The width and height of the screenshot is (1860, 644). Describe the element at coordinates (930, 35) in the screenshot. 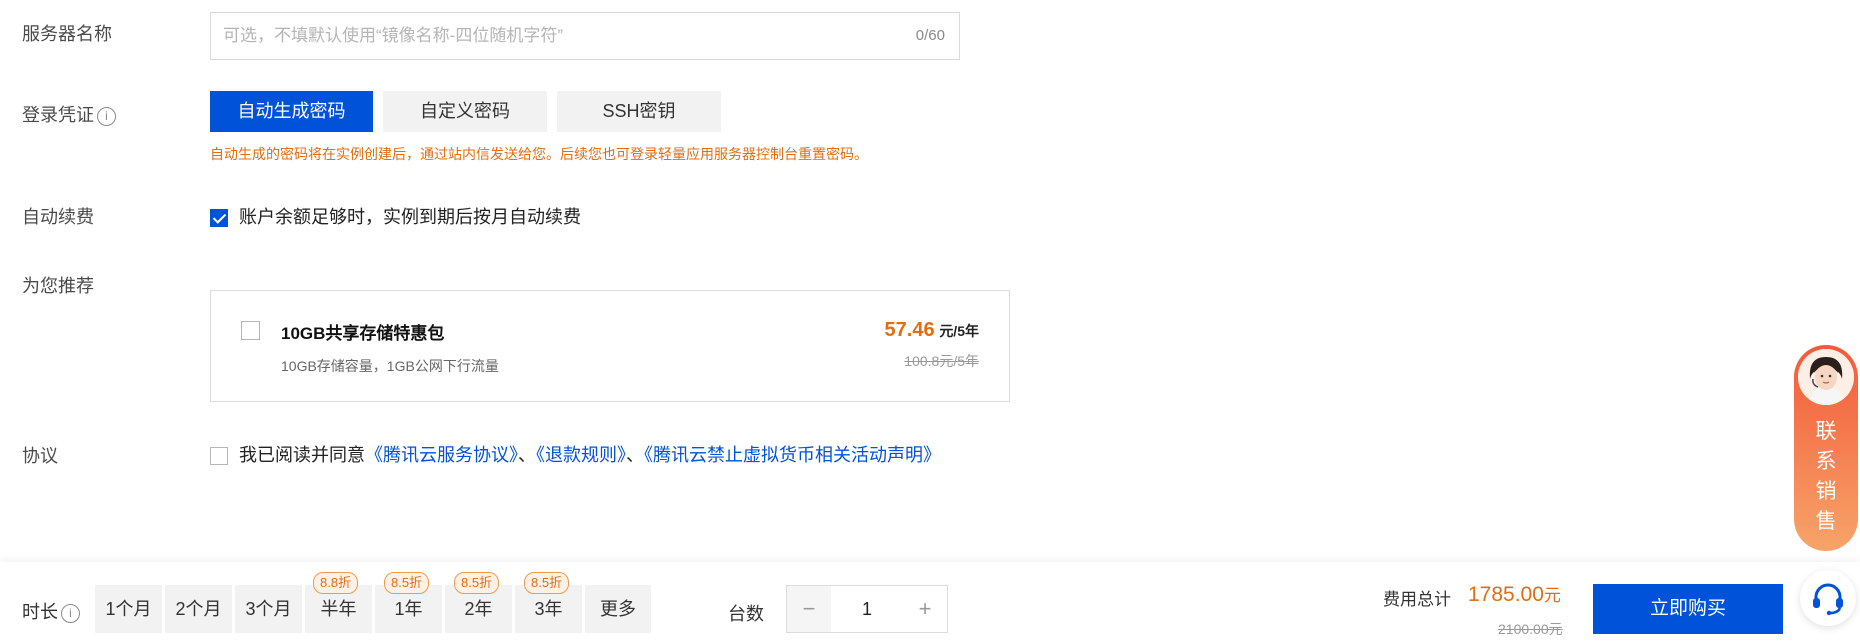

I see `char-counter: 0/60` at that location.